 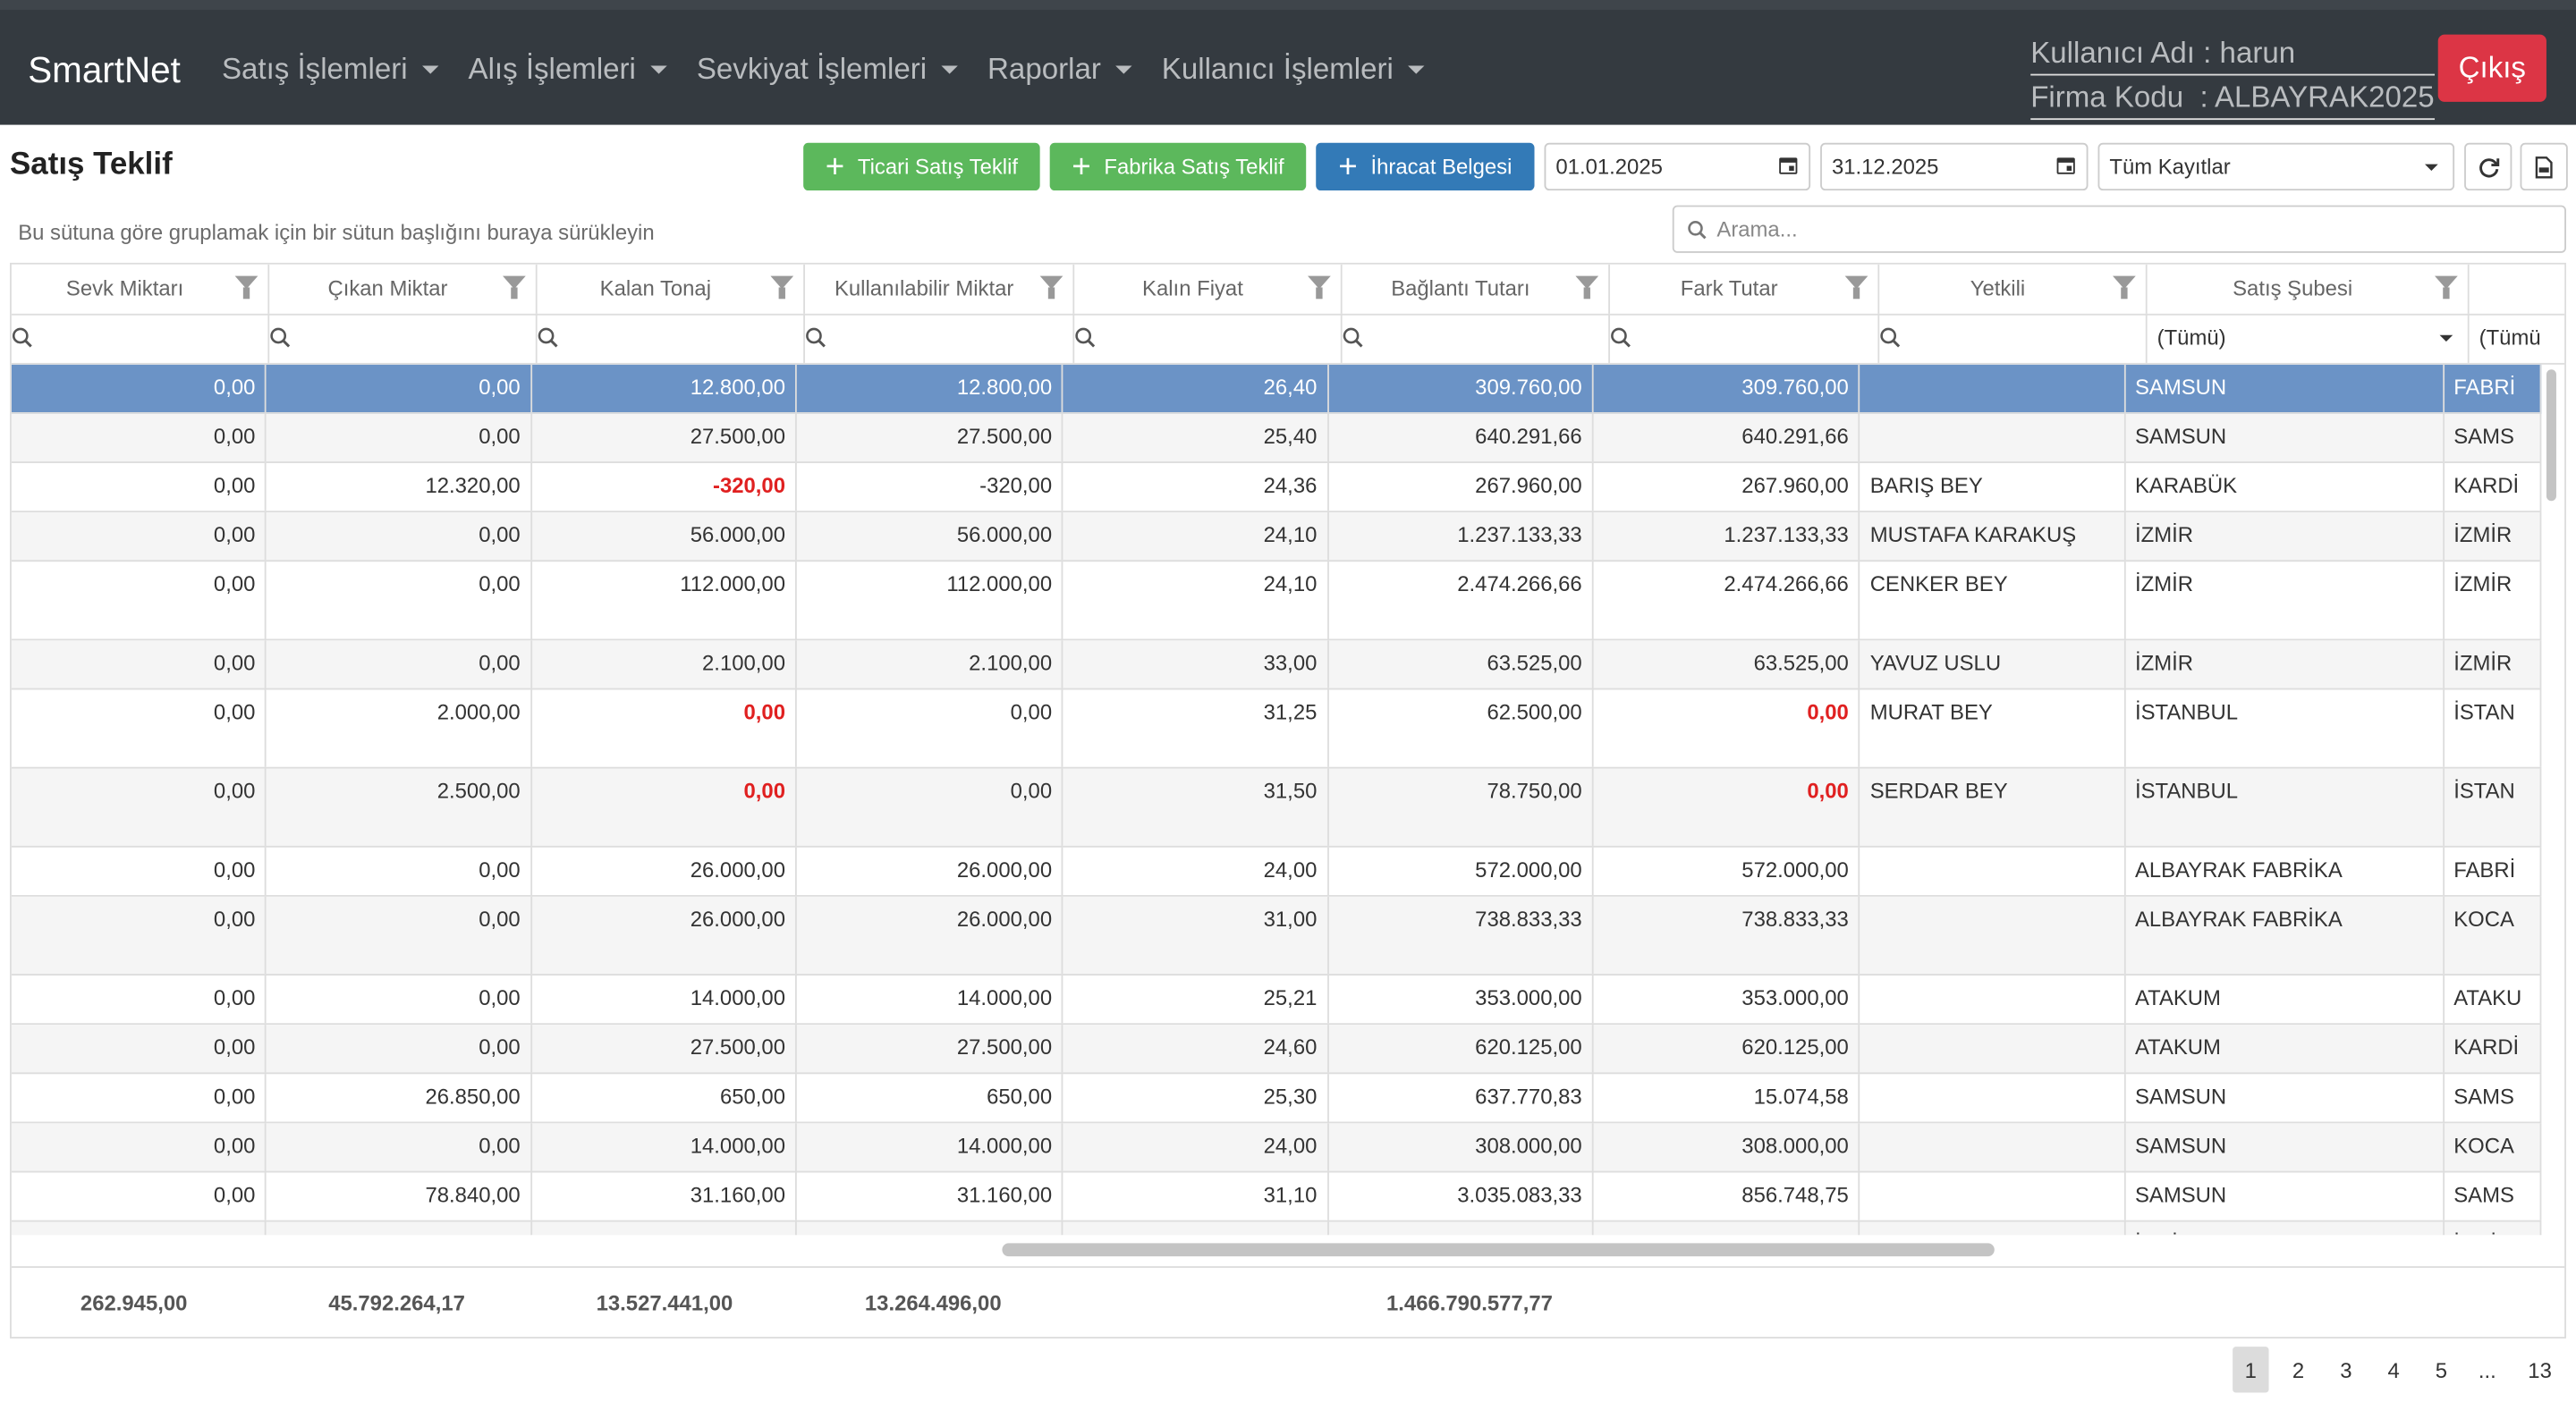 I want to click on column-header: Çıkan Miktar, so click(x=403, y=289).